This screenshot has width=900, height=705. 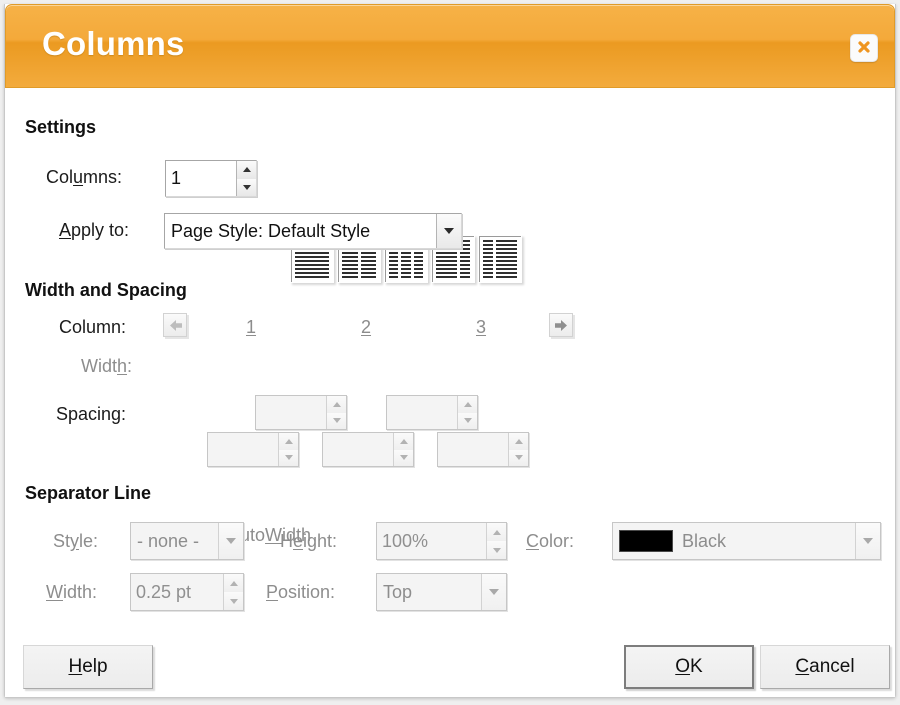 I want to click on arrow-right-icon, so click(x=561, y=325).